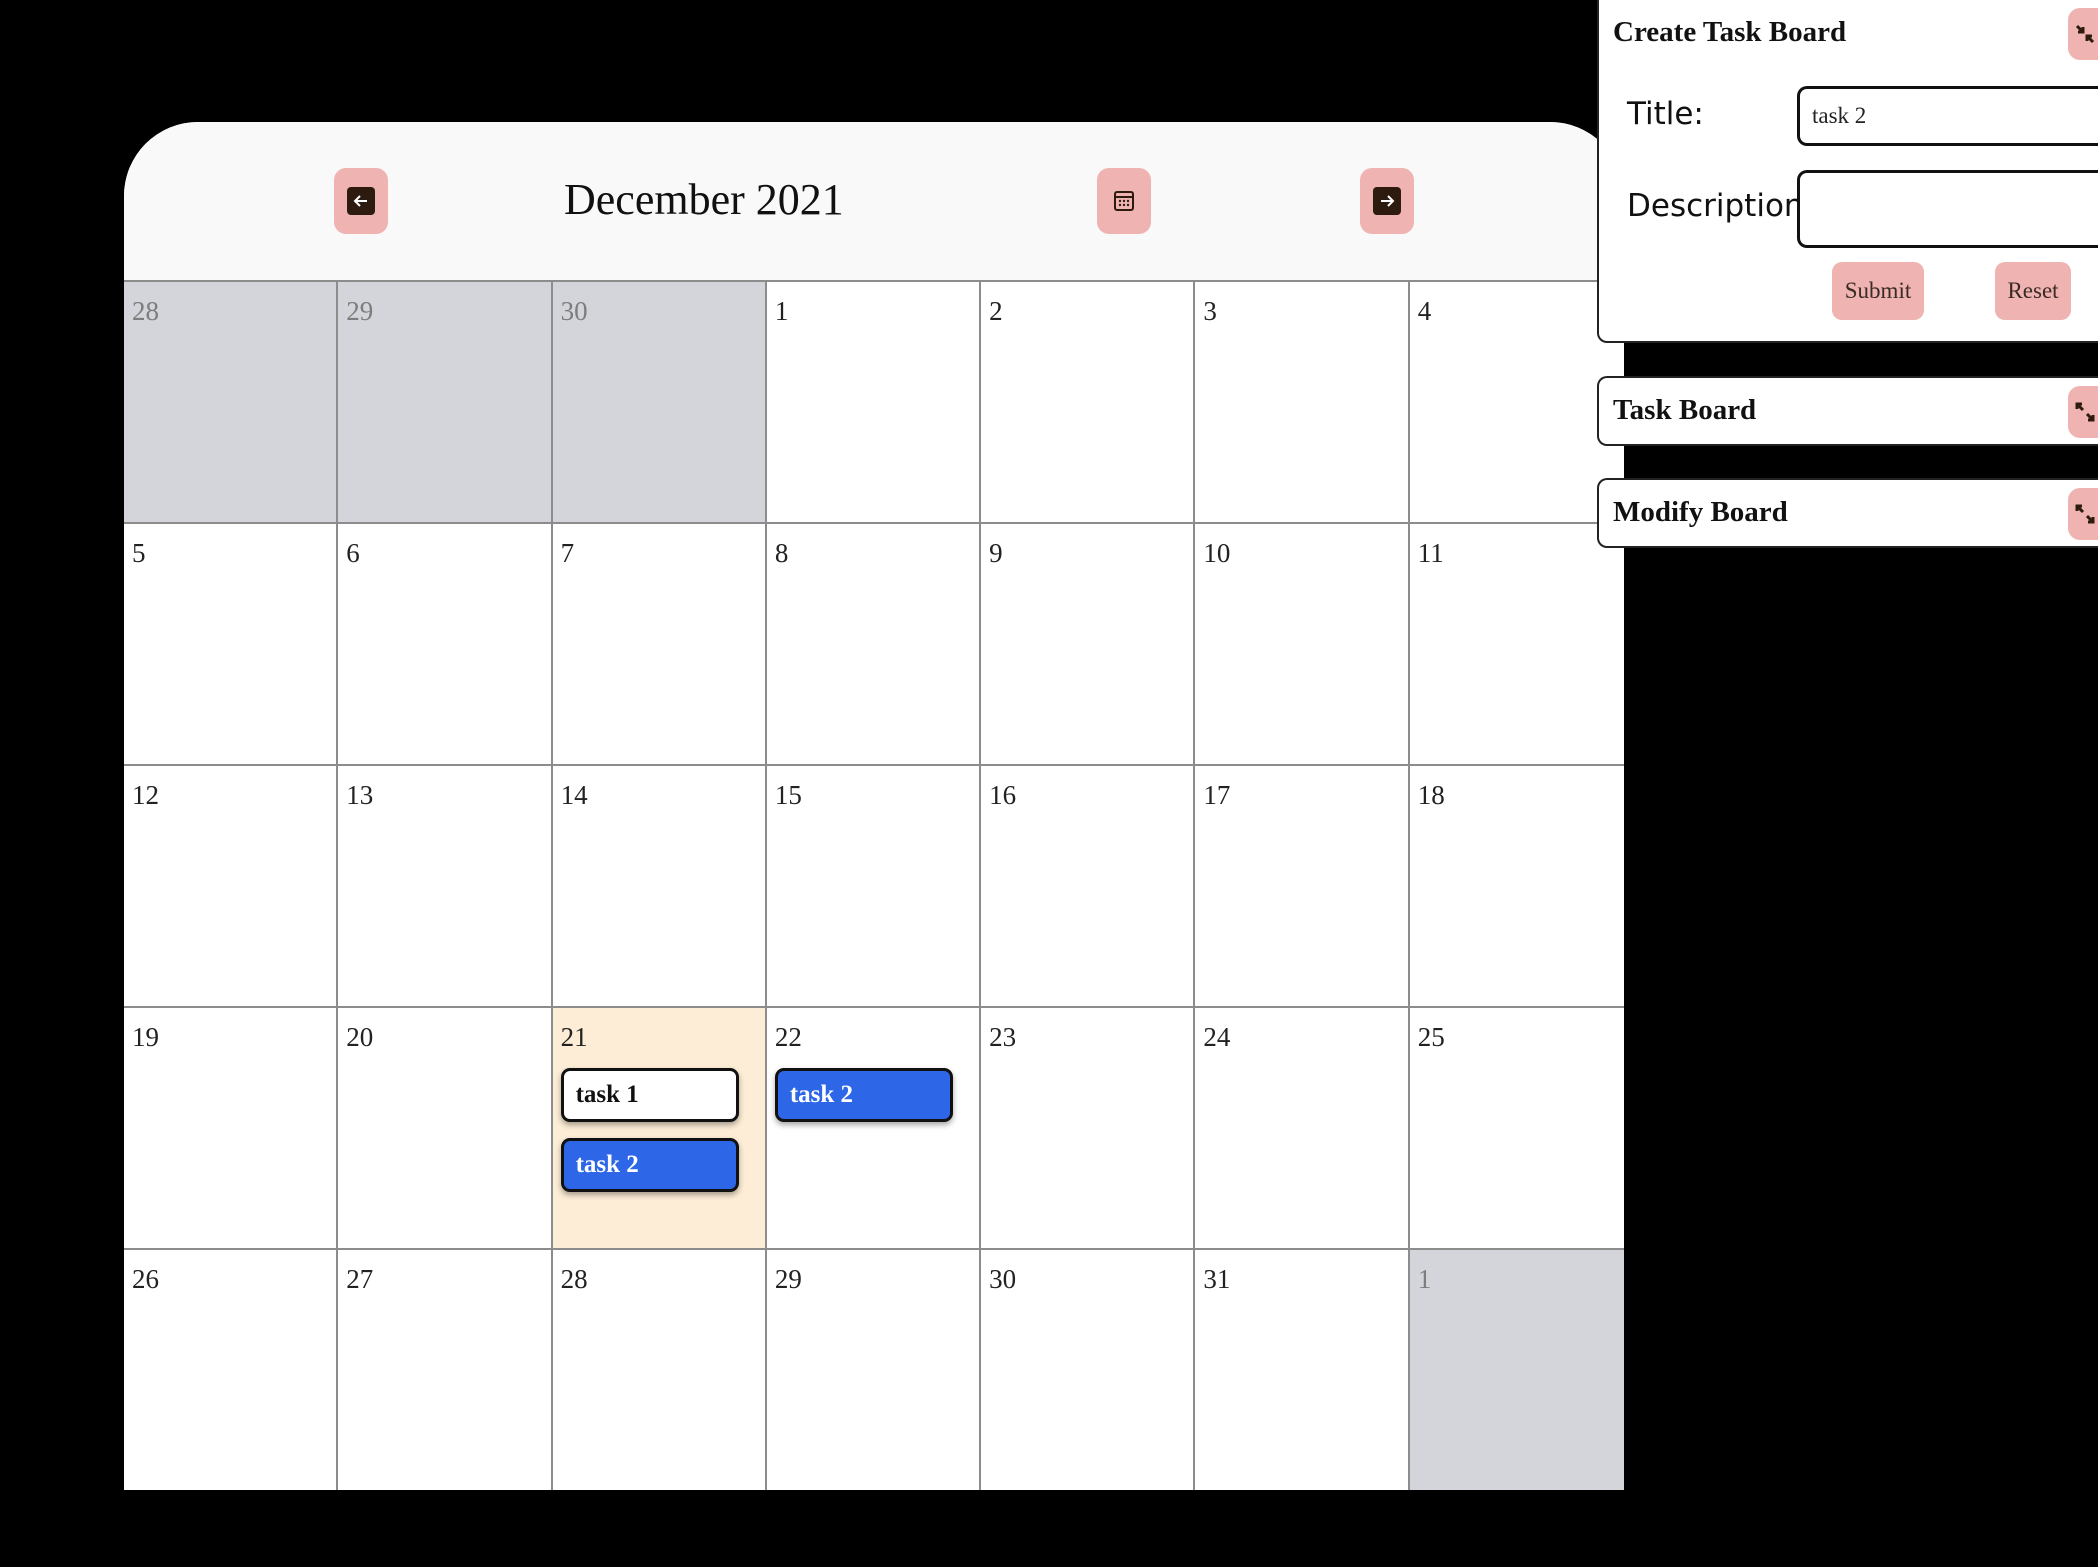 This screenshot has width=2098, height=1567. I want to click on day-cell: 18, so click(1516, 887).